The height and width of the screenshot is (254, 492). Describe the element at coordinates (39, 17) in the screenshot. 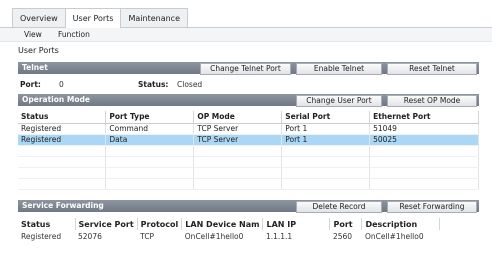

I see `tab-overview: Overview` at that location.